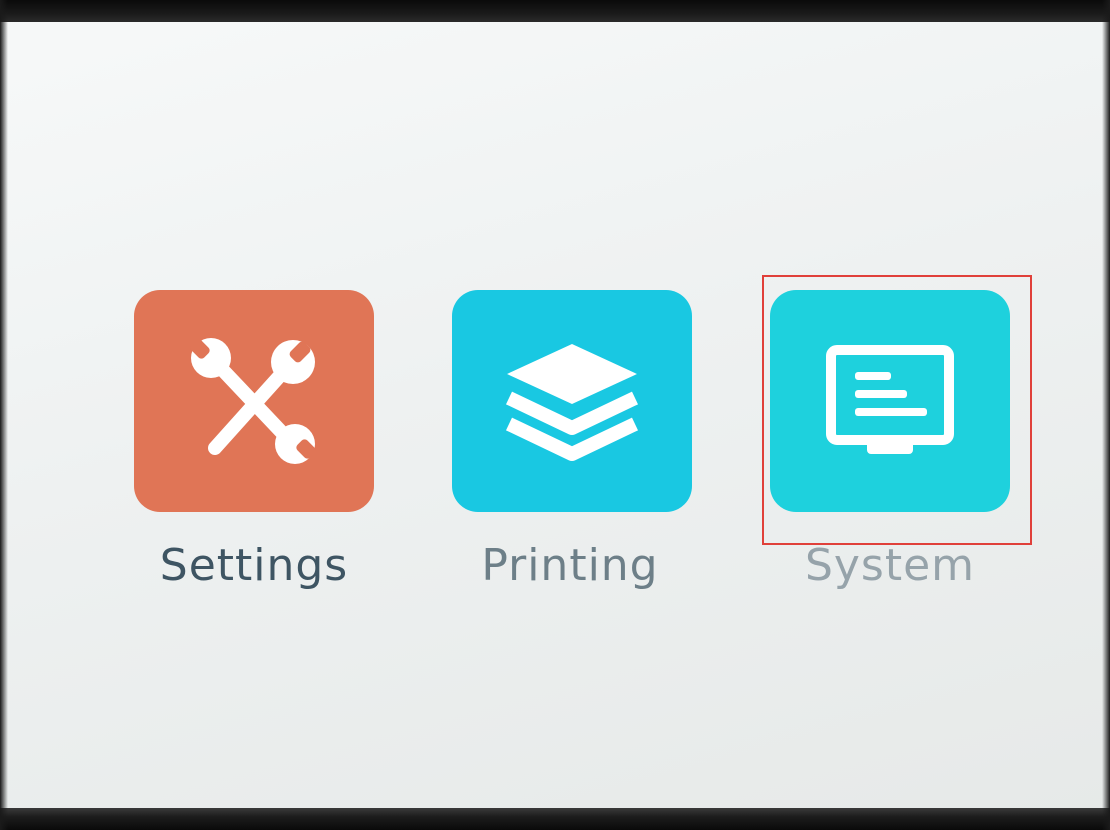 This screenshot has width=1110, height=830. I want to click on monitor-icon, so click(890, 399).